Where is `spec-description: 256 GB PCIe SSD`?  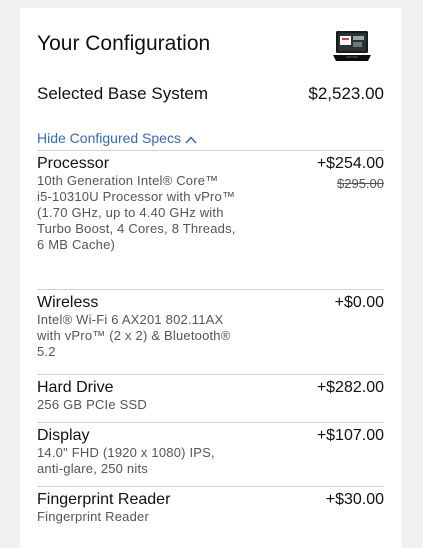 spec-description: 256 GB PCIe SSD is located at coordinates (92, 404).